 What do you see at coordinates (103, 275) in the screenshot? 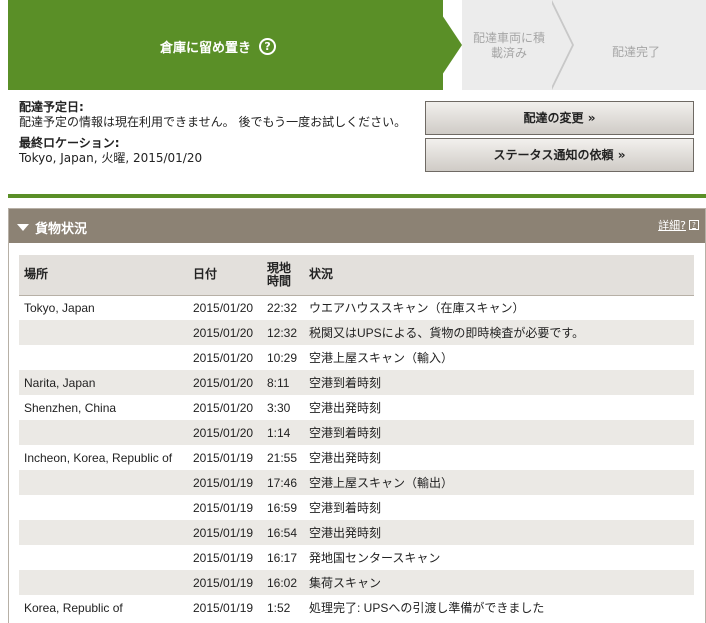
I see `column-header-location: 場所` at bounding box center [103, 275].